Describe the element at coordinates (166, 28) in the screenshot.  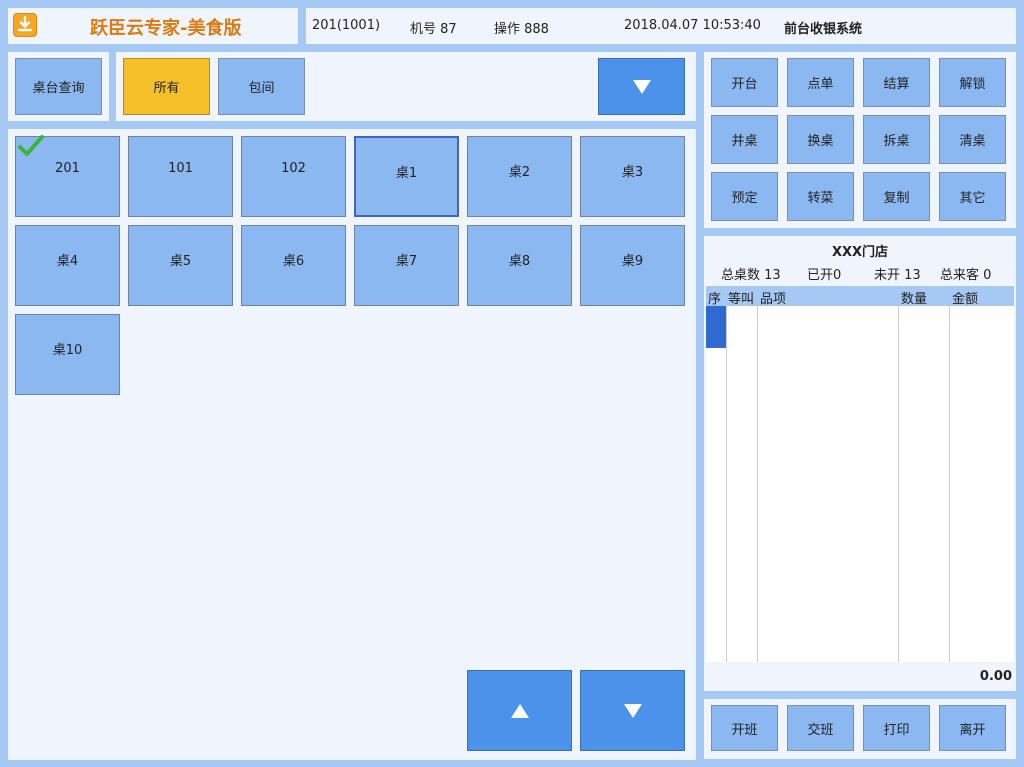
I see `app-title: 跃臣云专家-美食版` at that location.